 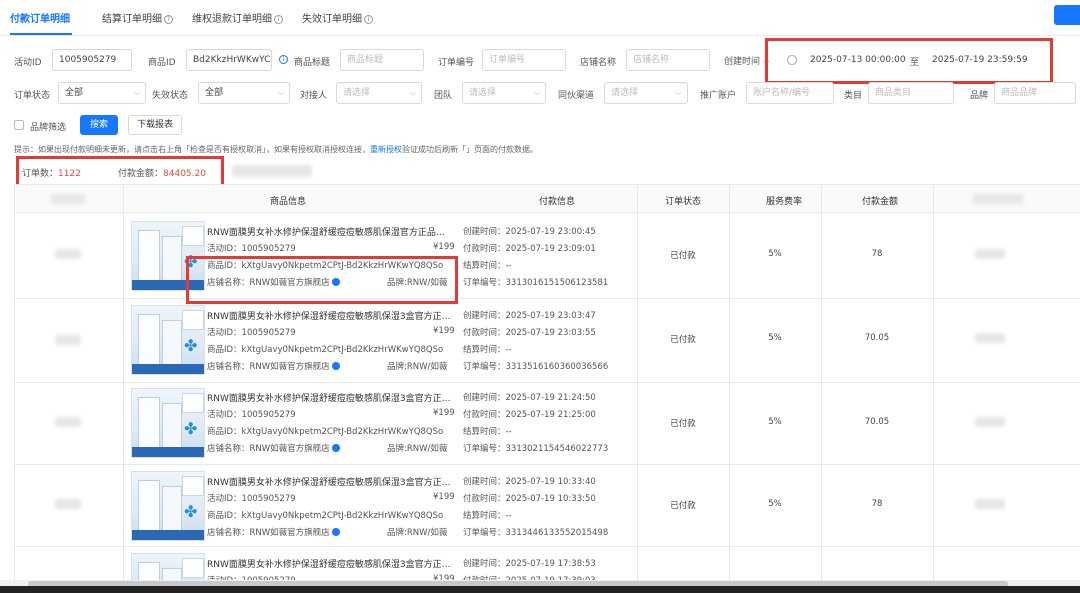 I want to click on product-title-input: 商品标题, so click(x=382, y=60).